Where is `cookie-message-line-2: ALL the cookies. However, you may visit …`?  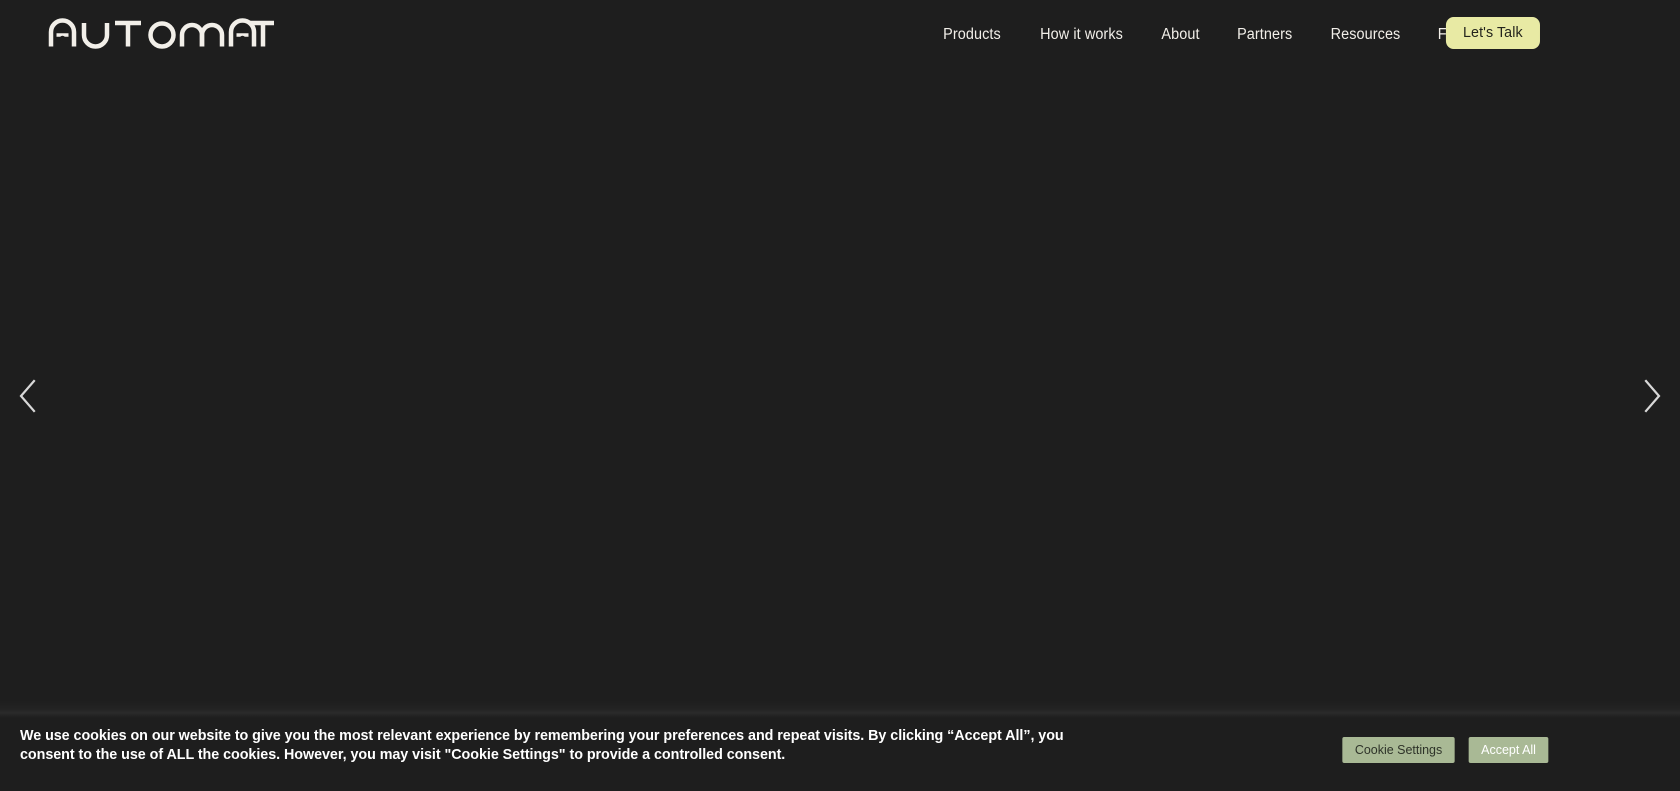 cookie-message-line-2: ALL the cookies. However, you may visit … is located at coordinates (476, 754).